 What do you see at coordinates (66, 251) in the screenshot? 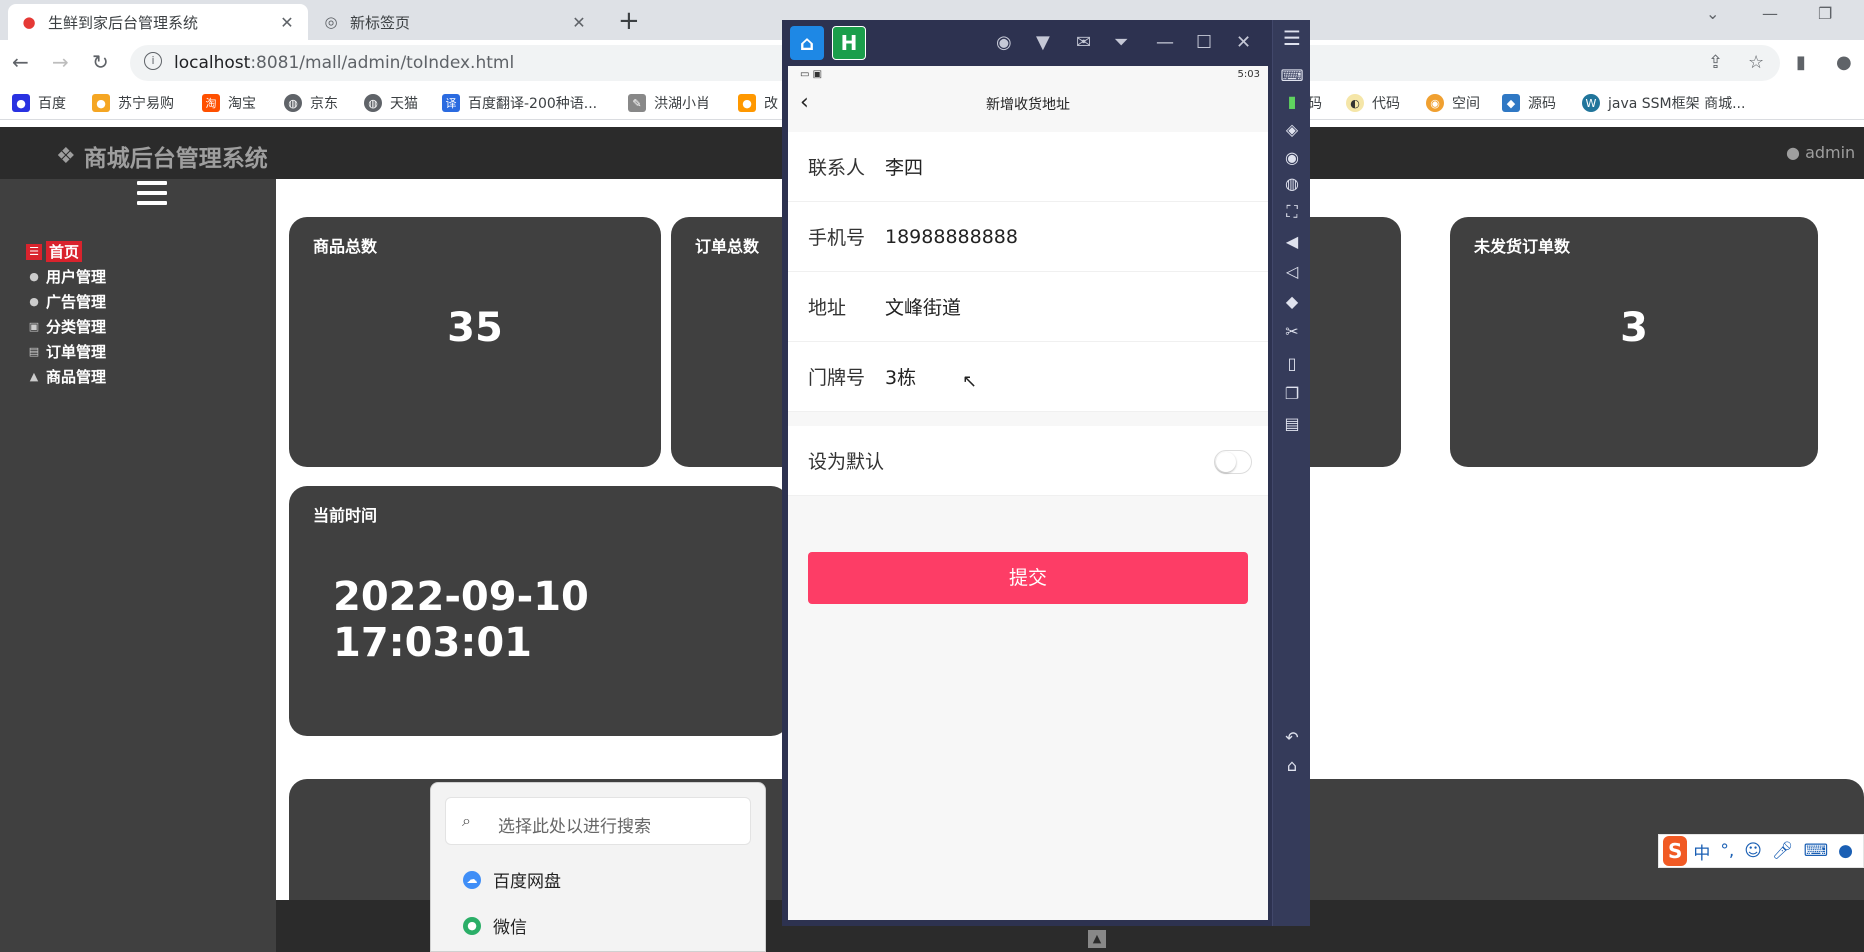
I see `sidebar-item-home: ☰ 首页` at bounding box center [66, 251].